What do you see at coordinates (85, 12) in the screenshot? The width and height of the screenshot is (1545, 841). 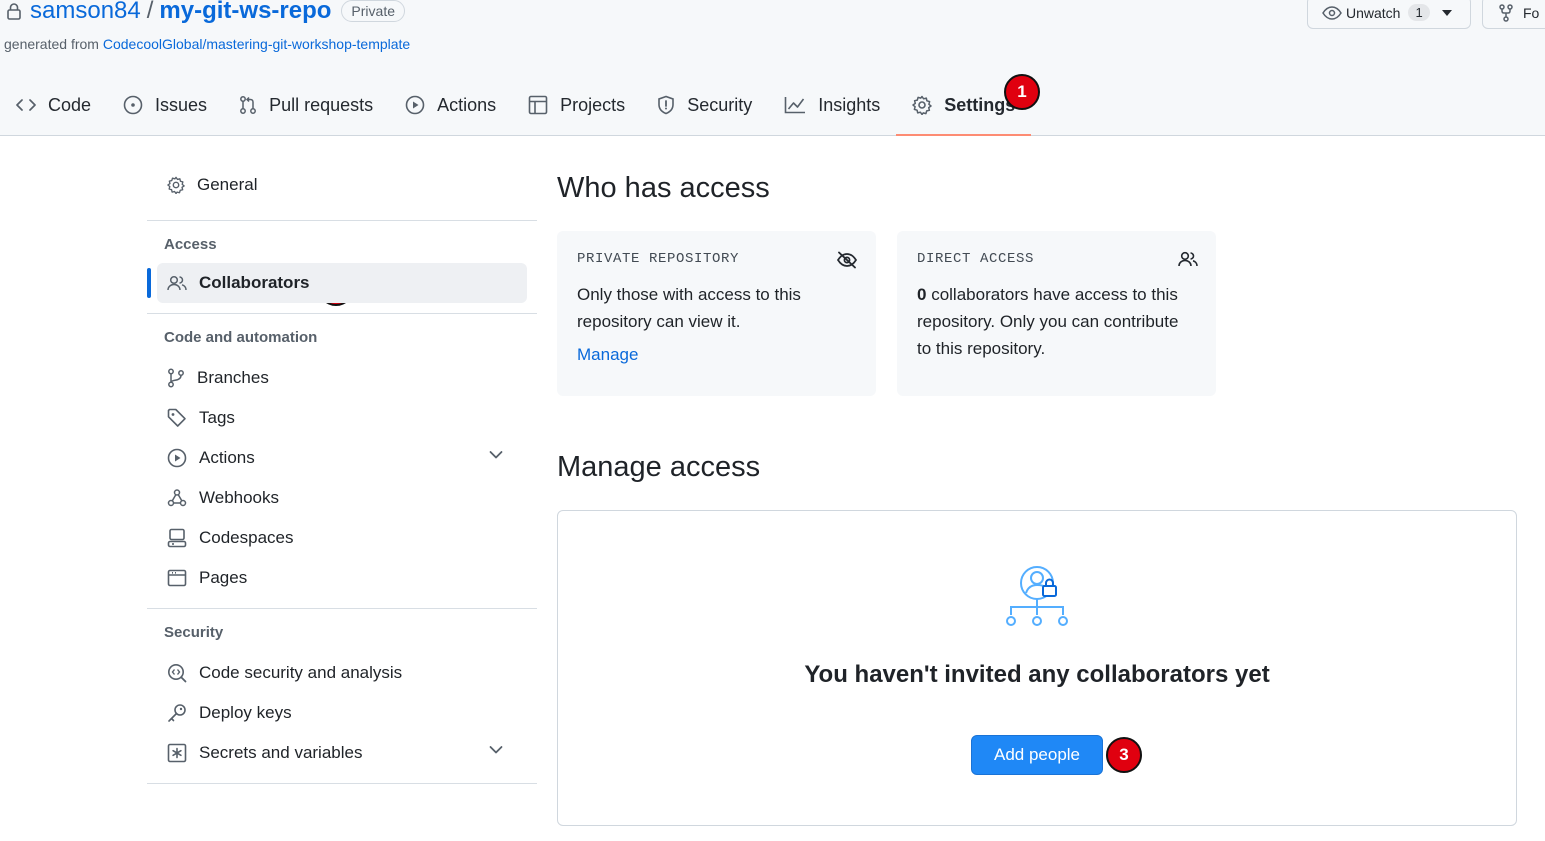 I see `repo-owner-link: samson84` at bounding box center [85, 12].